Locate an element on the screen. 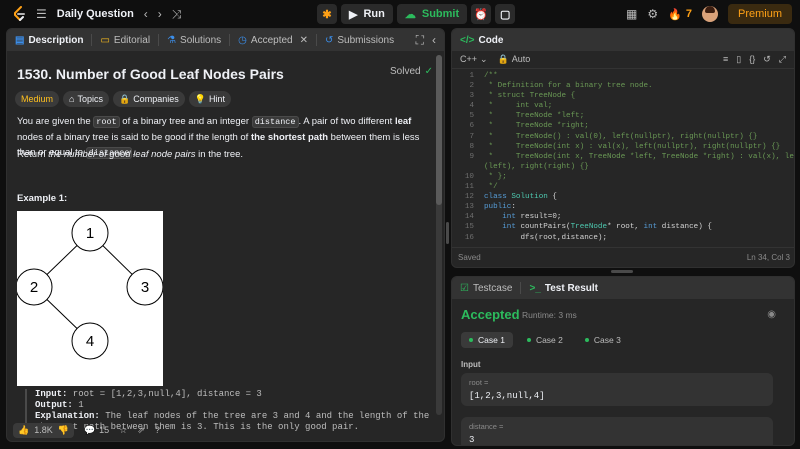 The image size is (800, 449). test-tabs: ☑ Testcase >_ Test Result is located at coordinates (623, 288).